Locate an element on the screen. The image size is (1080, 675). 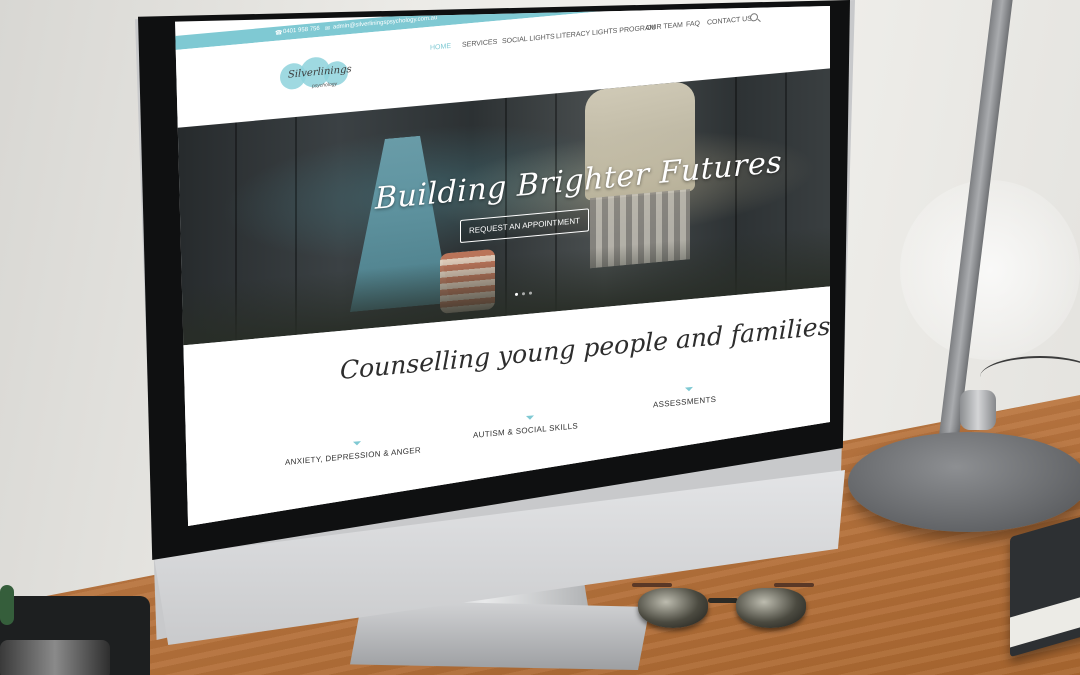
nav-item-our-team: OUR TEAM is located at coordinates (664, 27).